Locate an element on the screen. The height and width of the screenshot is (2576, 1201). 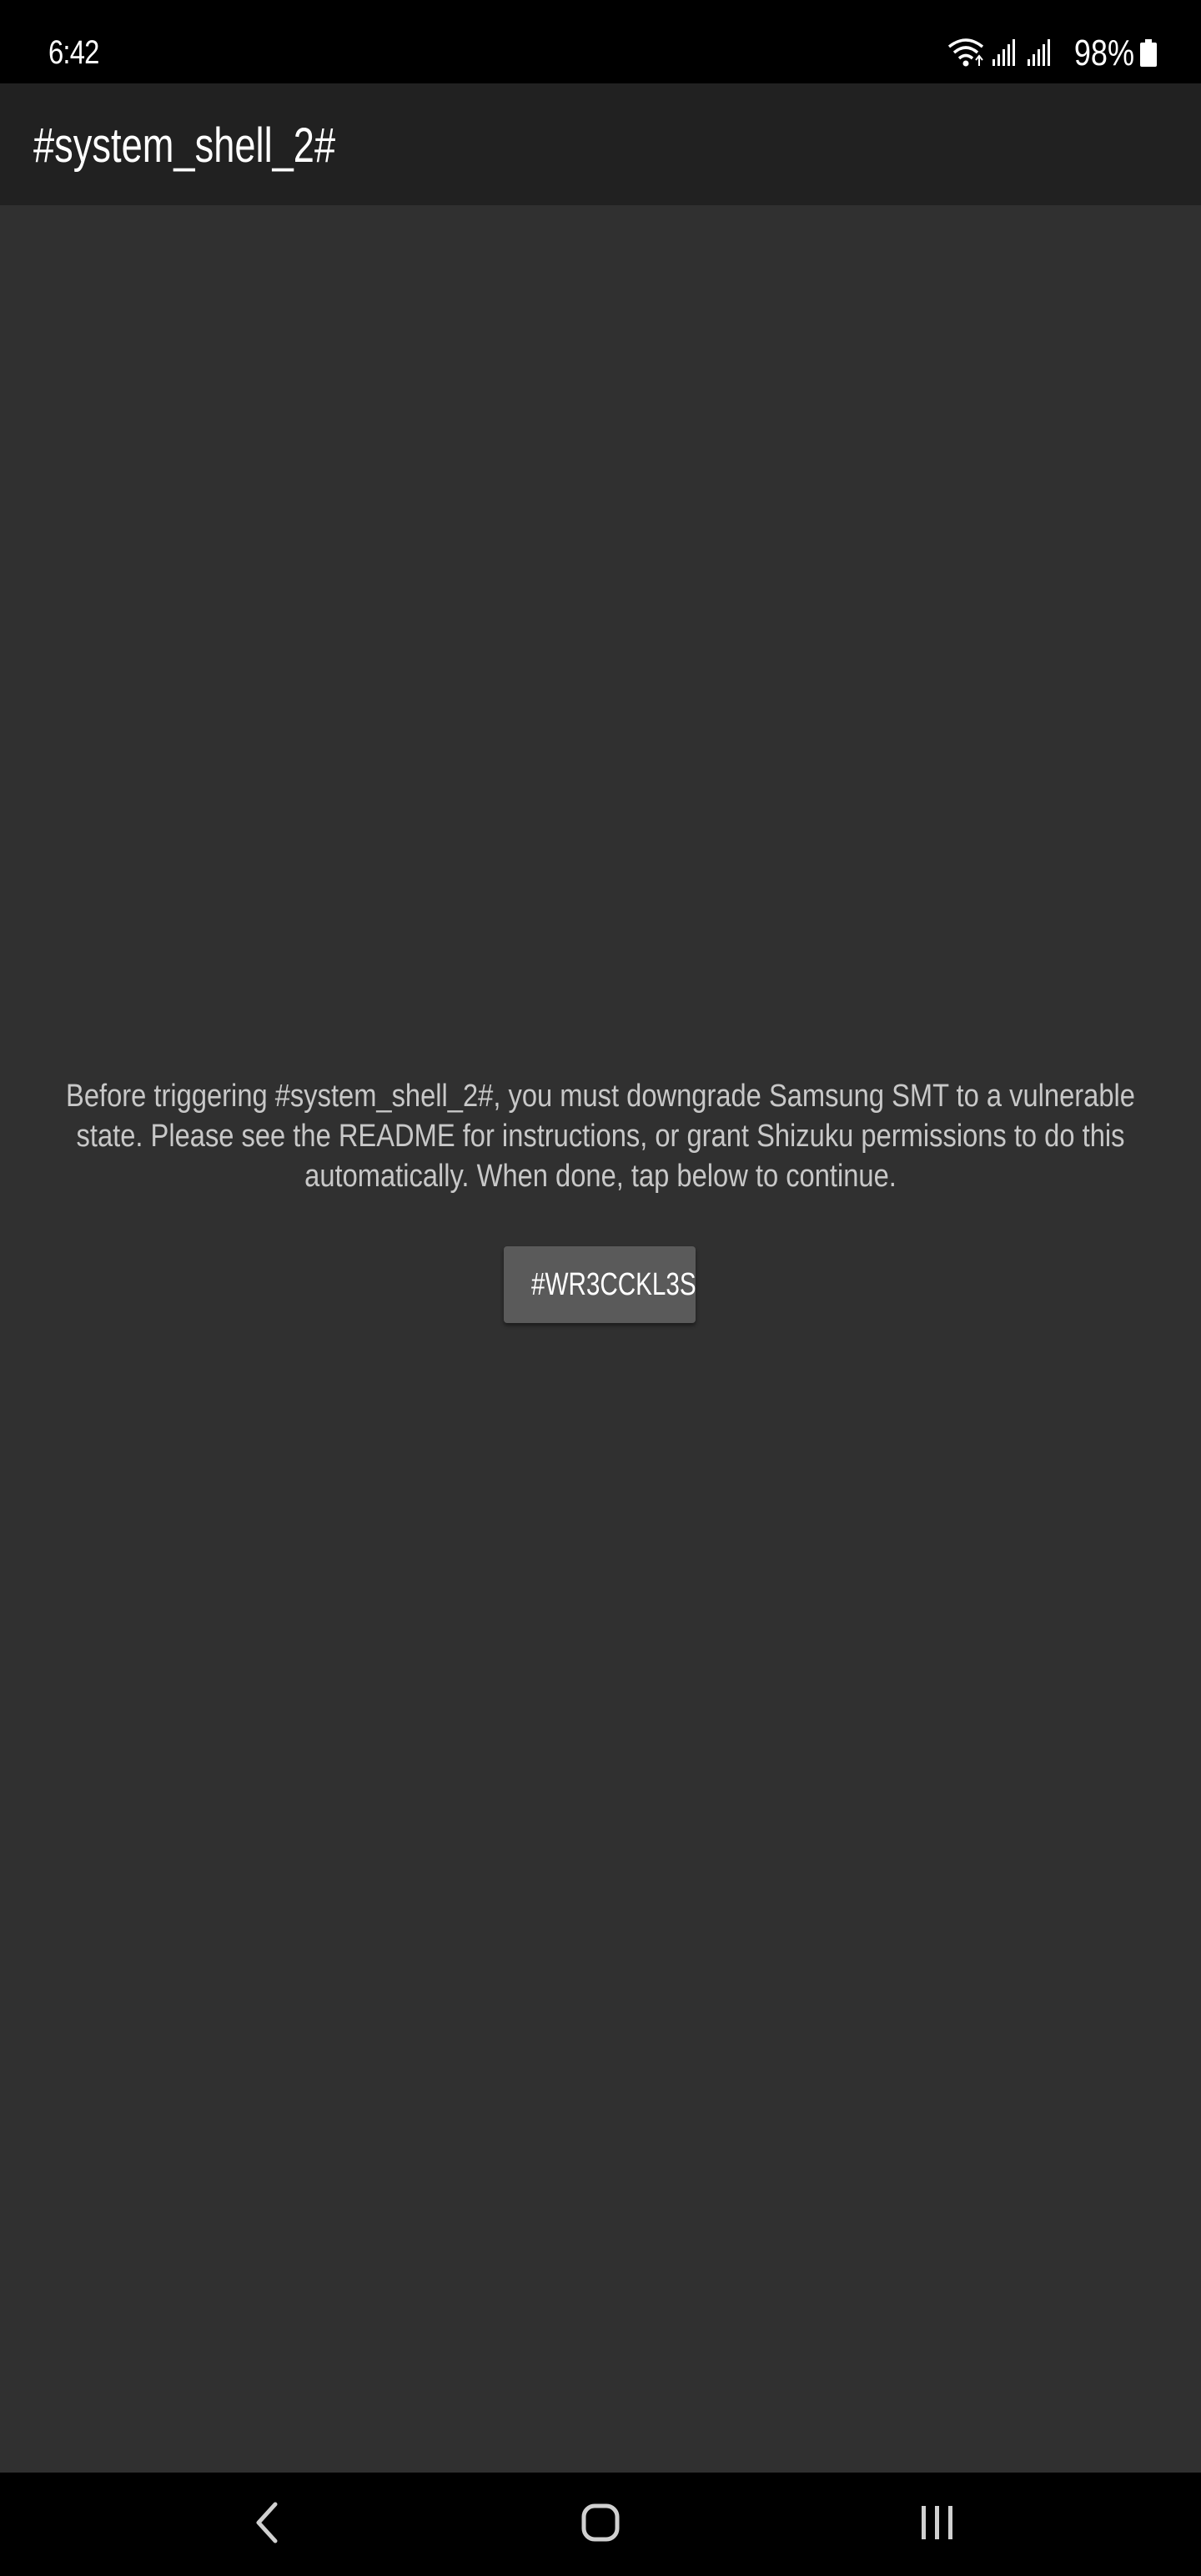
back-icon is located at coordinates (267, 2524).